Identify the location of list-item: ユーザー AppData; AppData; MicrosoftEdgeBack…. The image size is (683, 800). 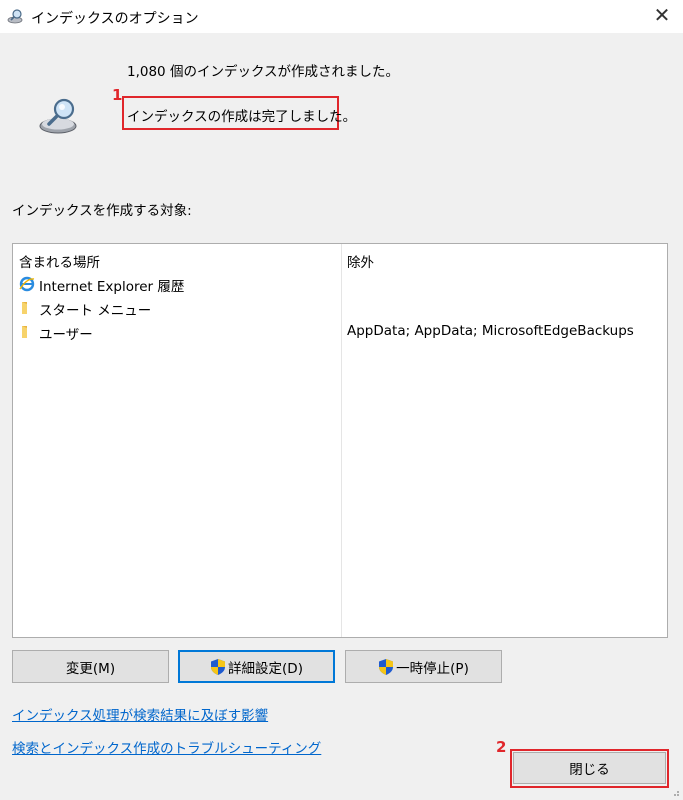
(341, 332).